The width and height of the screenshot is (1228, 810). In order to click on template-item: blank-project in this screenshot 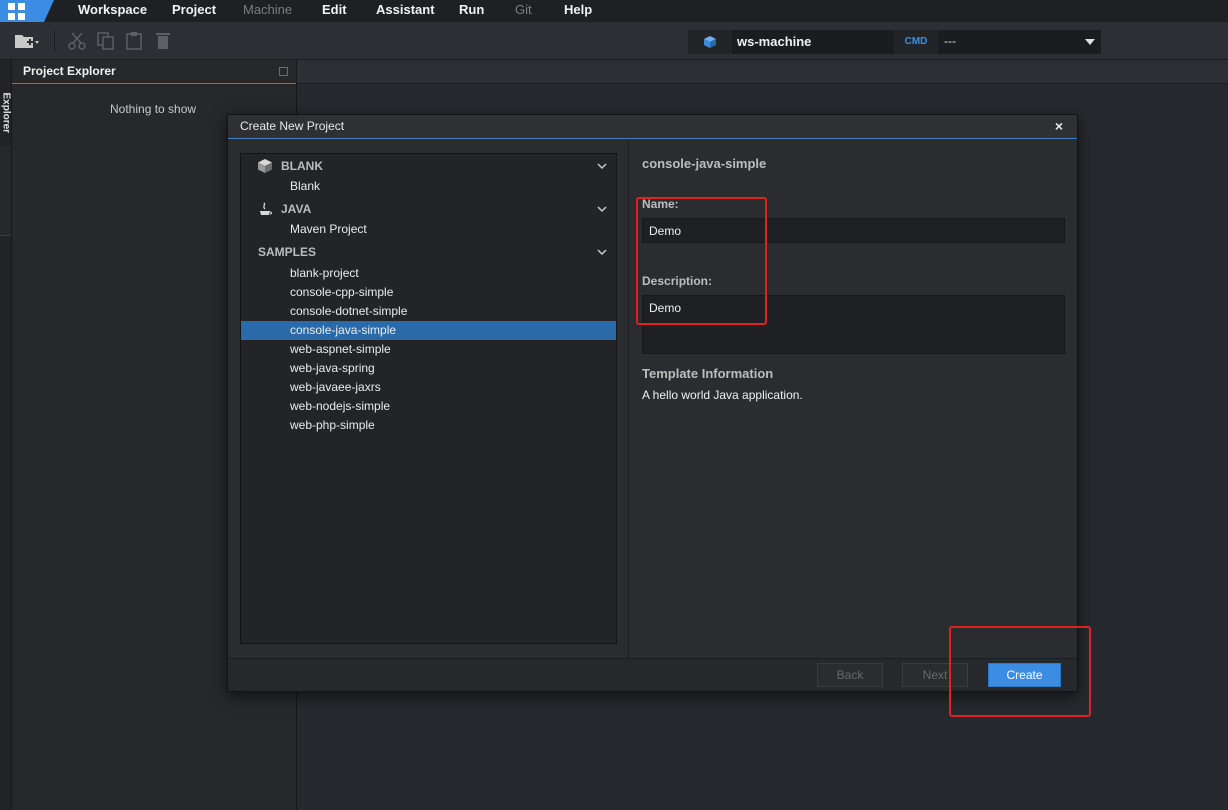, I will do `click(428, 273)`.